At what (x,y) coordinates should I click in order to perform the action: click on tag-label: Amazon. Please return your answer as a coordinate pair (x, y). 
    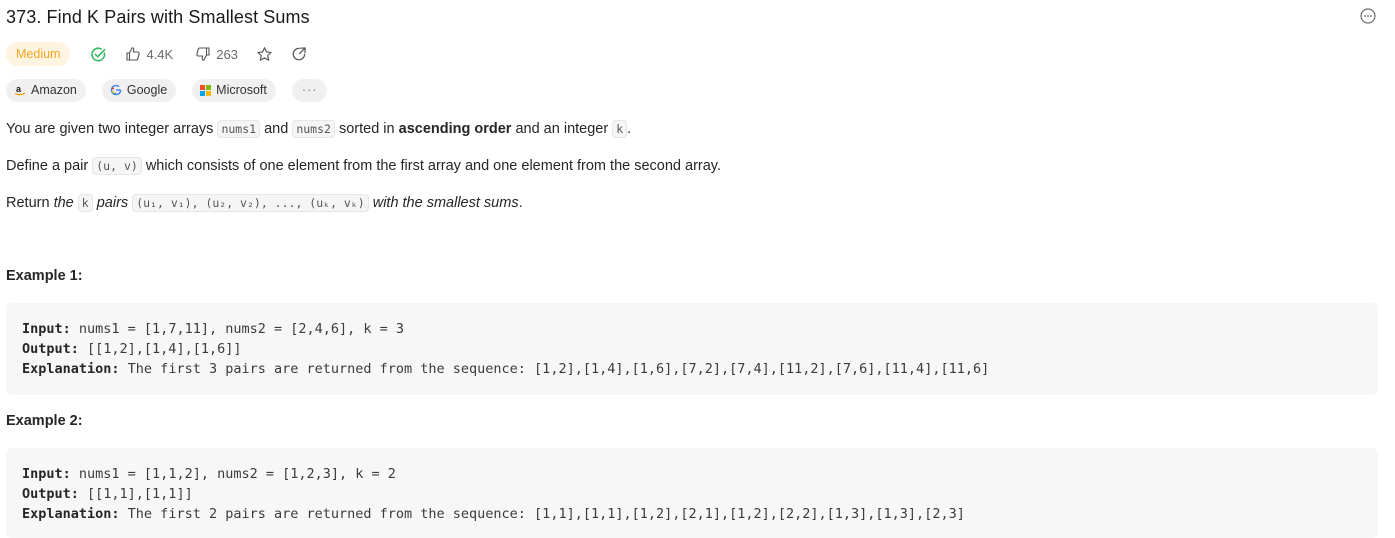
    Looking at the image, I should click on (54, 90).